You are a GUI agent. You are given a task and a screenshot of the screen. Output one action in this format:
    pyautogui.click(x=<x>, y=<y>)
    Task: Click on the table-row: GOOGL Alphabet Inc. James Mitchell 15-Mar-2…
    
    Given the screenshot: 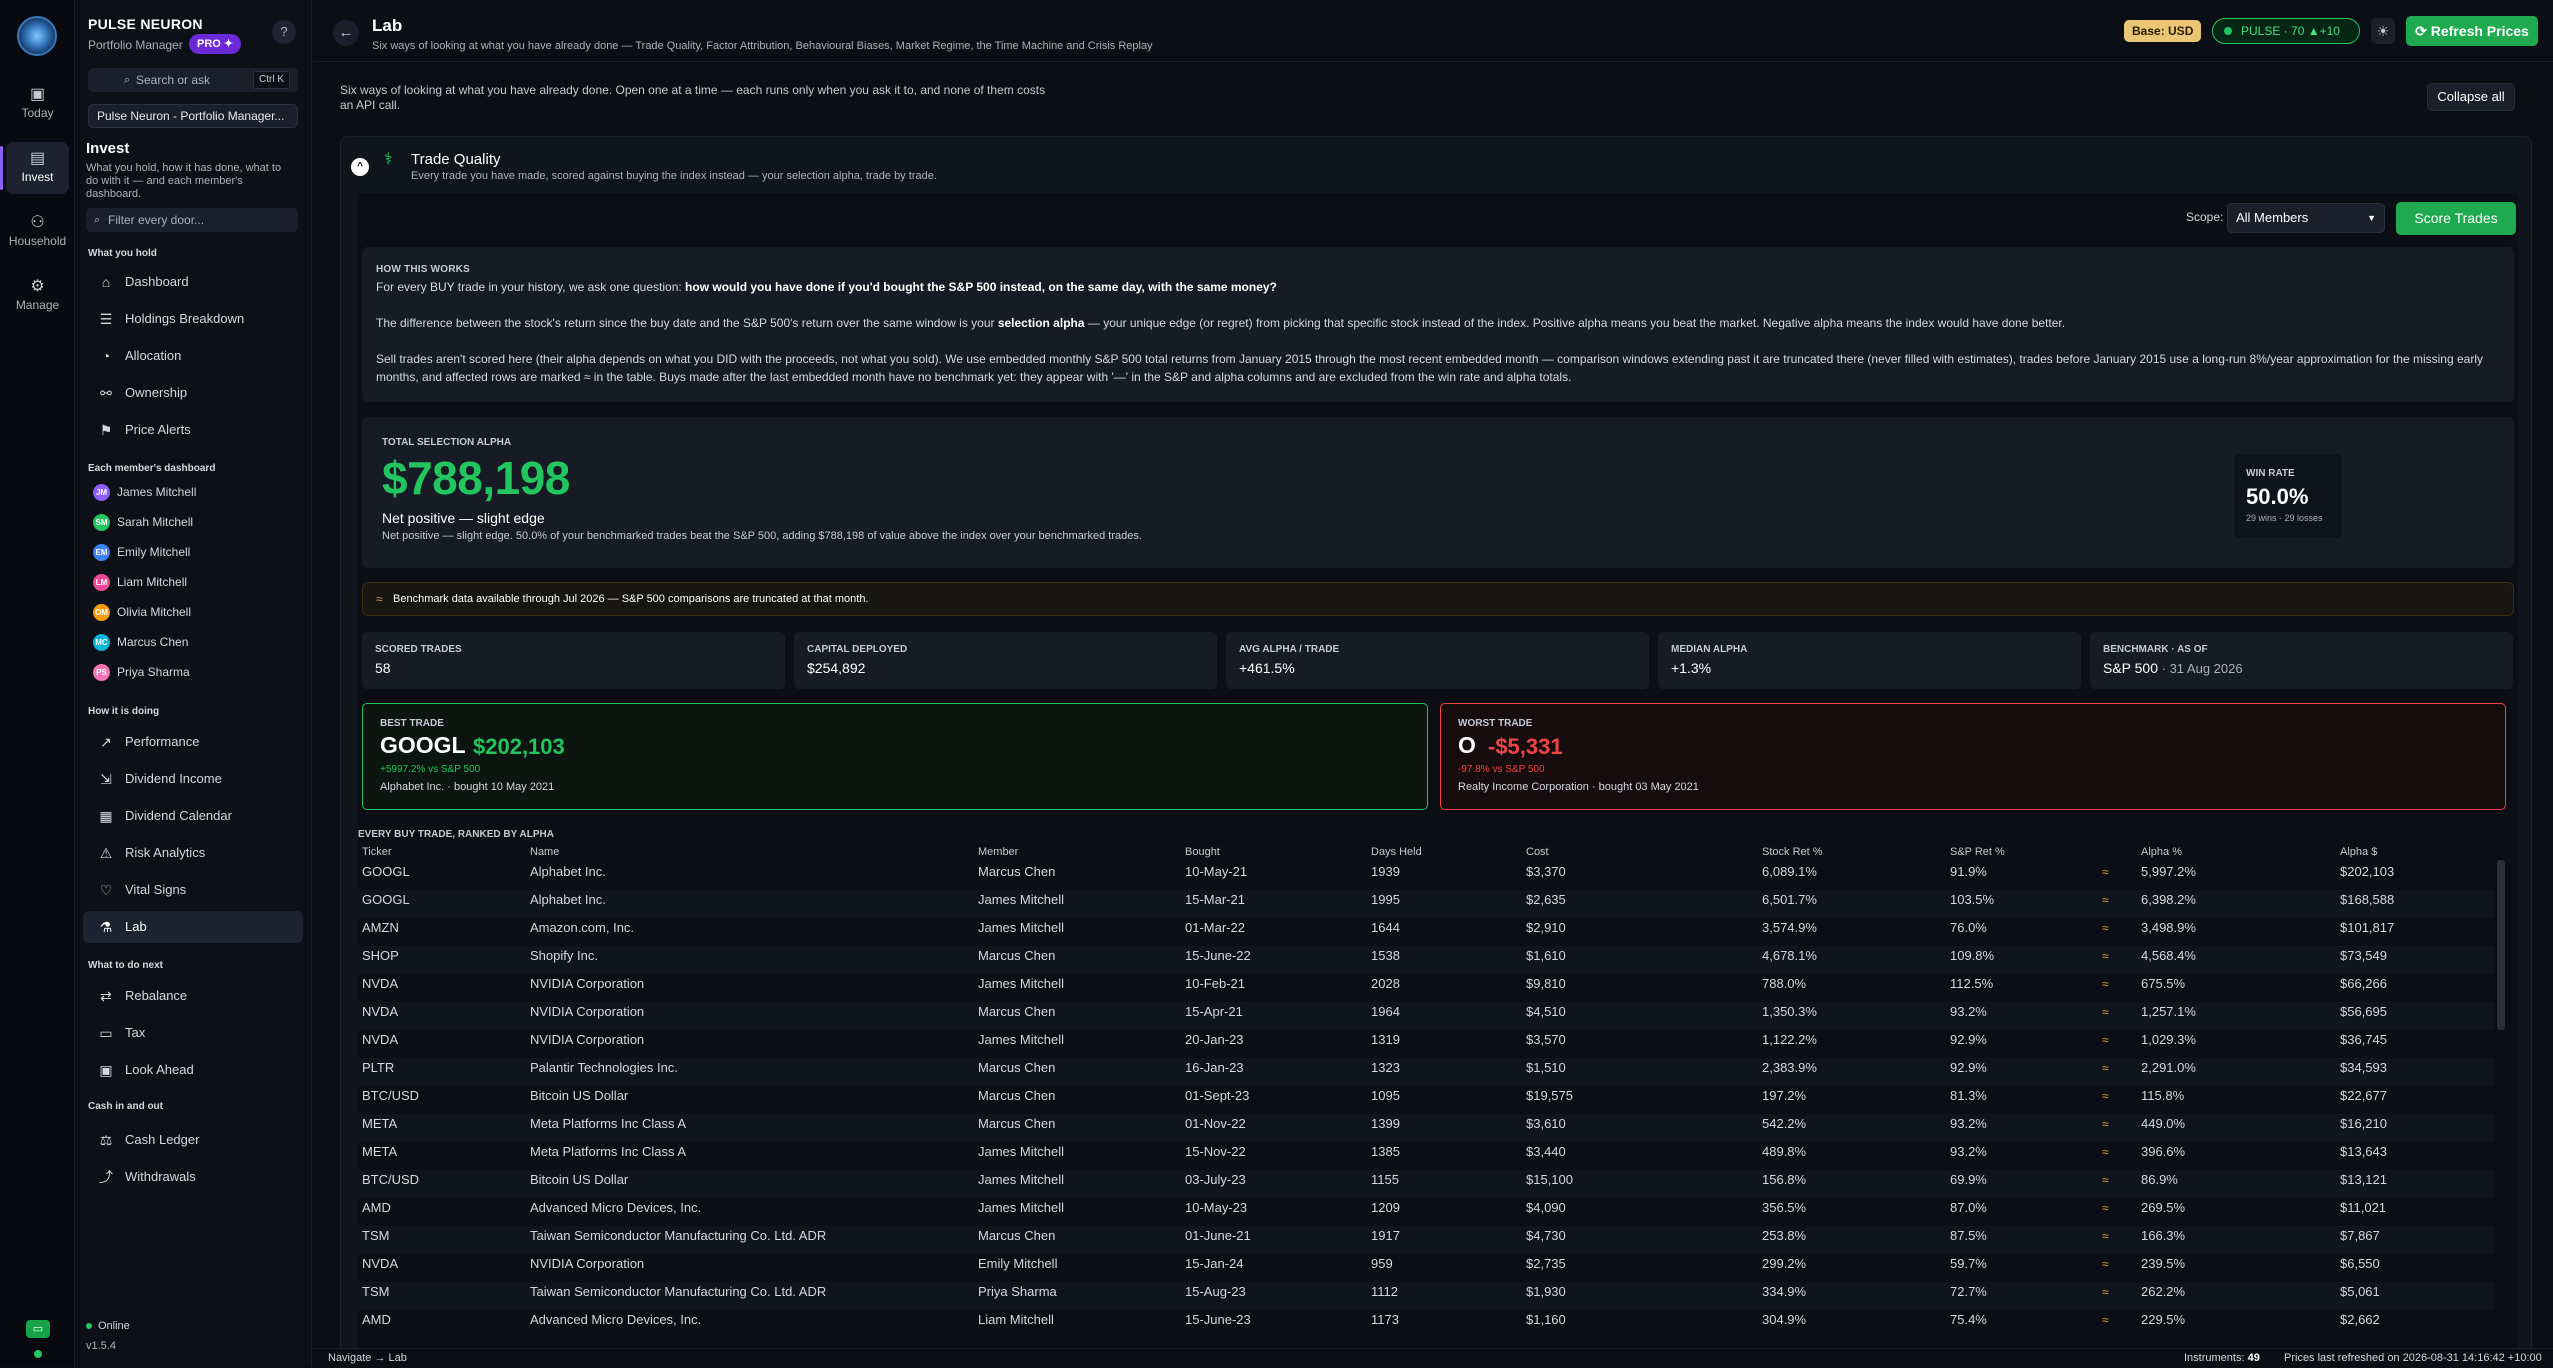 What is the action you would take?
    pyautogui.click(x=1426, y=904)
    